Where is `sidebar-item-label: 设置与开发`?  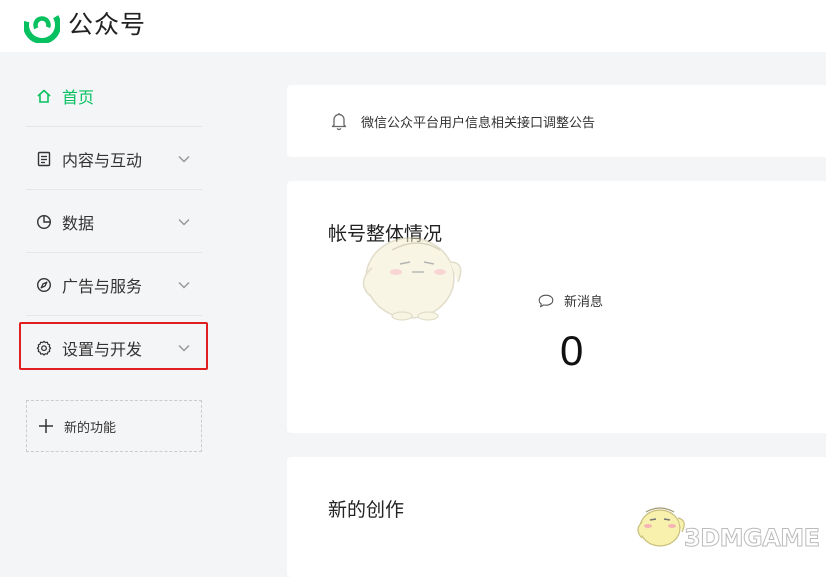
sidebar-item-label: 设置与开发 is located at coordinates (102, 350).